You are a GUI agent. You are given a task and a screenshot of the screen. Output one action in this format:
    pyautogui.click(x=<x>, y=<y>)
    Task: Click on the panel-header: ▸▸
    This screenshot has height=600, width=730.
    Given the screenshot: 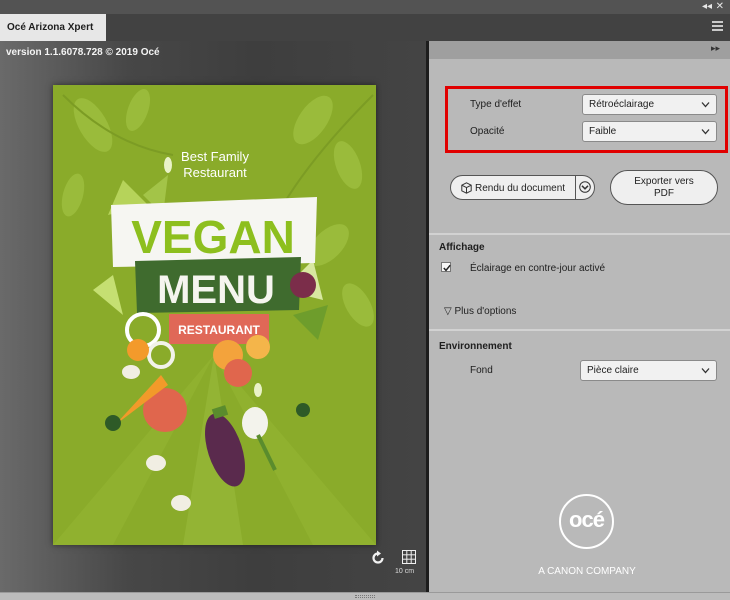 What is the action you would take?
    pyautogui.click(x=579, y=50)
    